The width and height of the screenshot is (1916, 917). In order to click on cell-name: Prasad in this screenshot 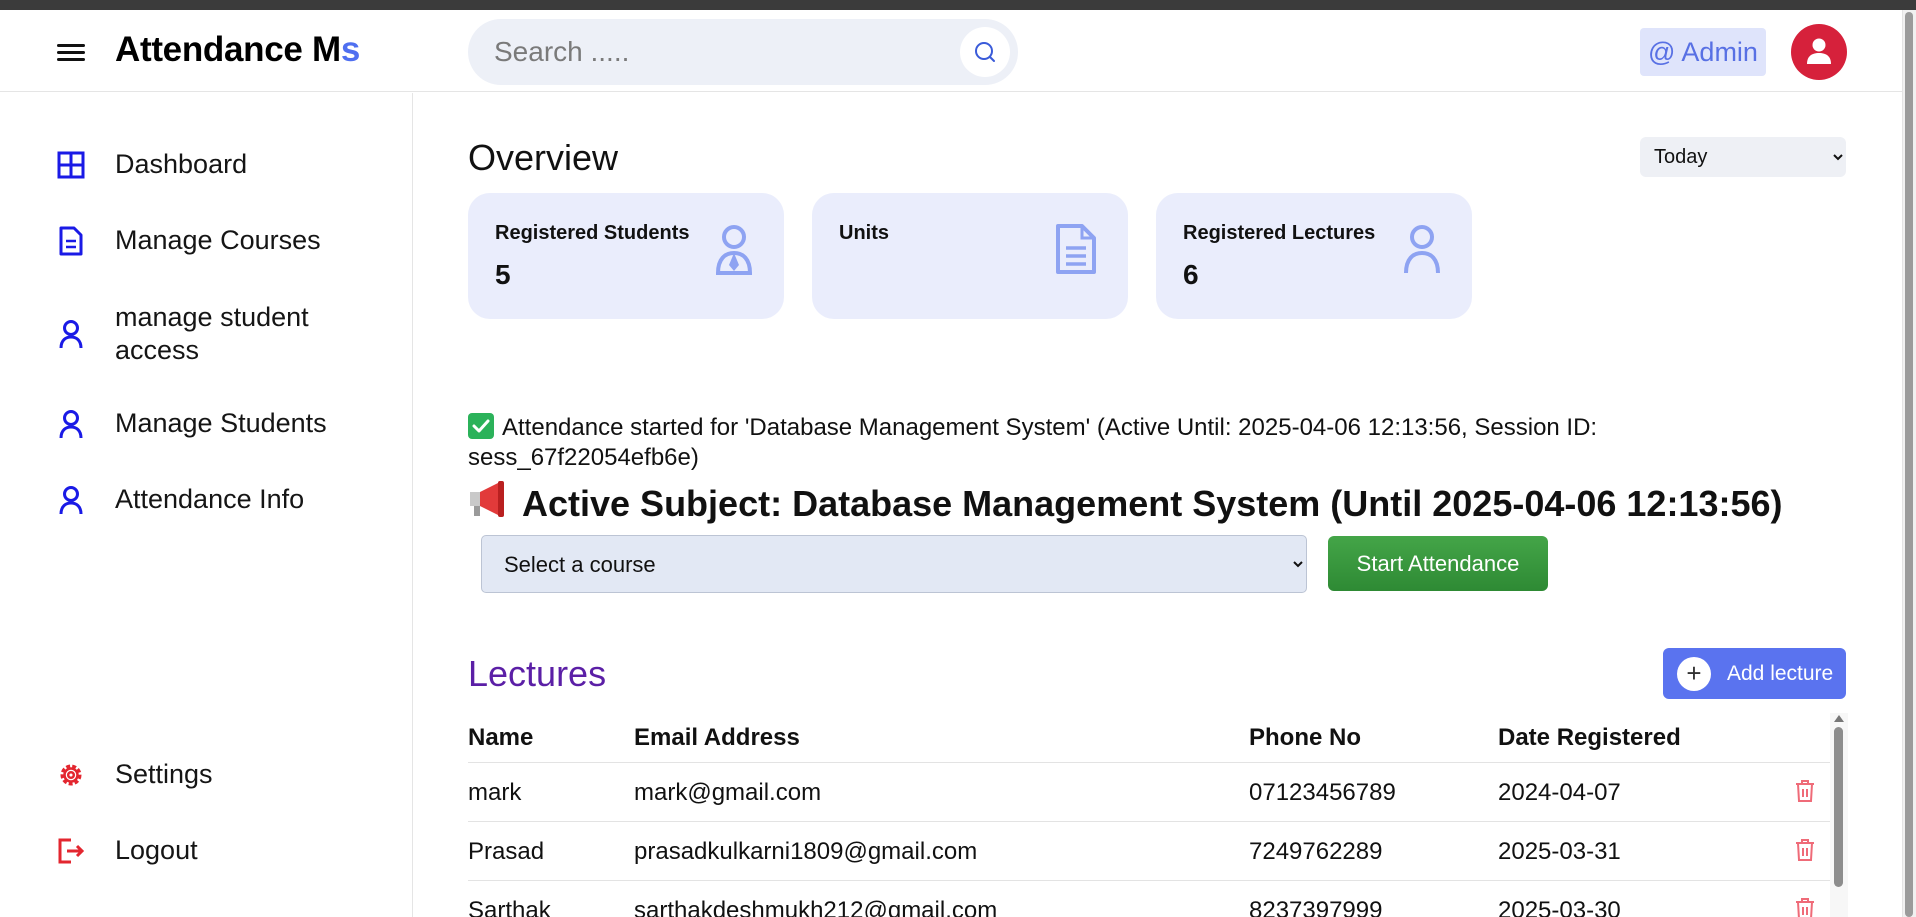, I will do `click(506, 851)`.